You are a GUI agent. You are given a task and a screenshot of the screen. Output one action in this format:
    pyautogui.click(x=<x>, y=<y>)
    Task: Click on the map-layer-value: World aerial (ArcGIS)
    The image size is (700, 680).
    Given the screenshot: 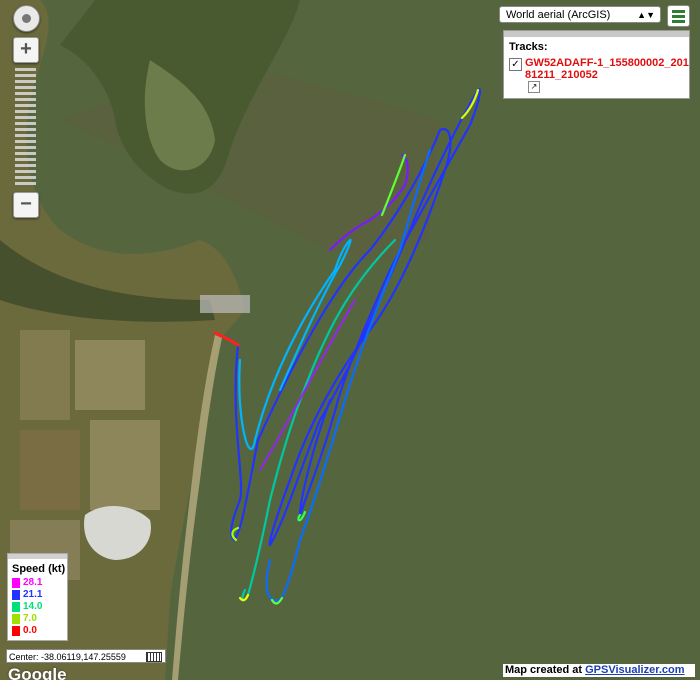 What is the action you would take?
    pyautogui.click(x=558, y=15)
    